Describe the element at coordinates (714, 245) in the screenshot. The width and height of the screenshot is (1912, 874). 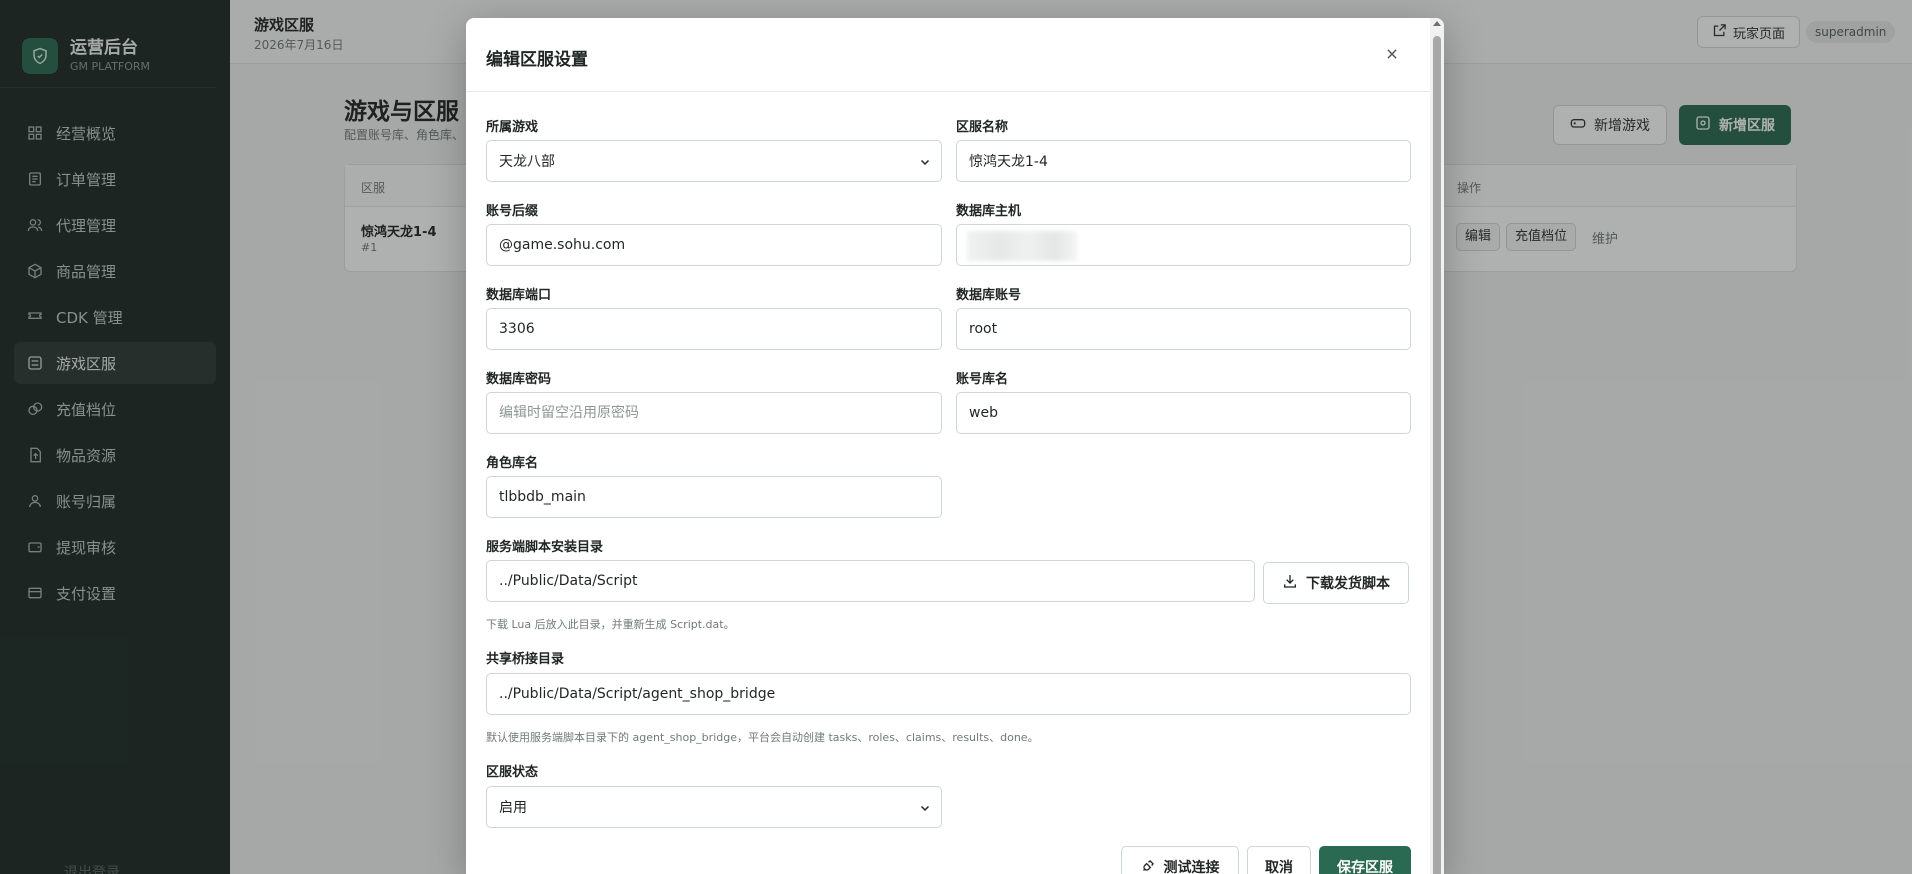
I see `account-suffix-input` at that location.